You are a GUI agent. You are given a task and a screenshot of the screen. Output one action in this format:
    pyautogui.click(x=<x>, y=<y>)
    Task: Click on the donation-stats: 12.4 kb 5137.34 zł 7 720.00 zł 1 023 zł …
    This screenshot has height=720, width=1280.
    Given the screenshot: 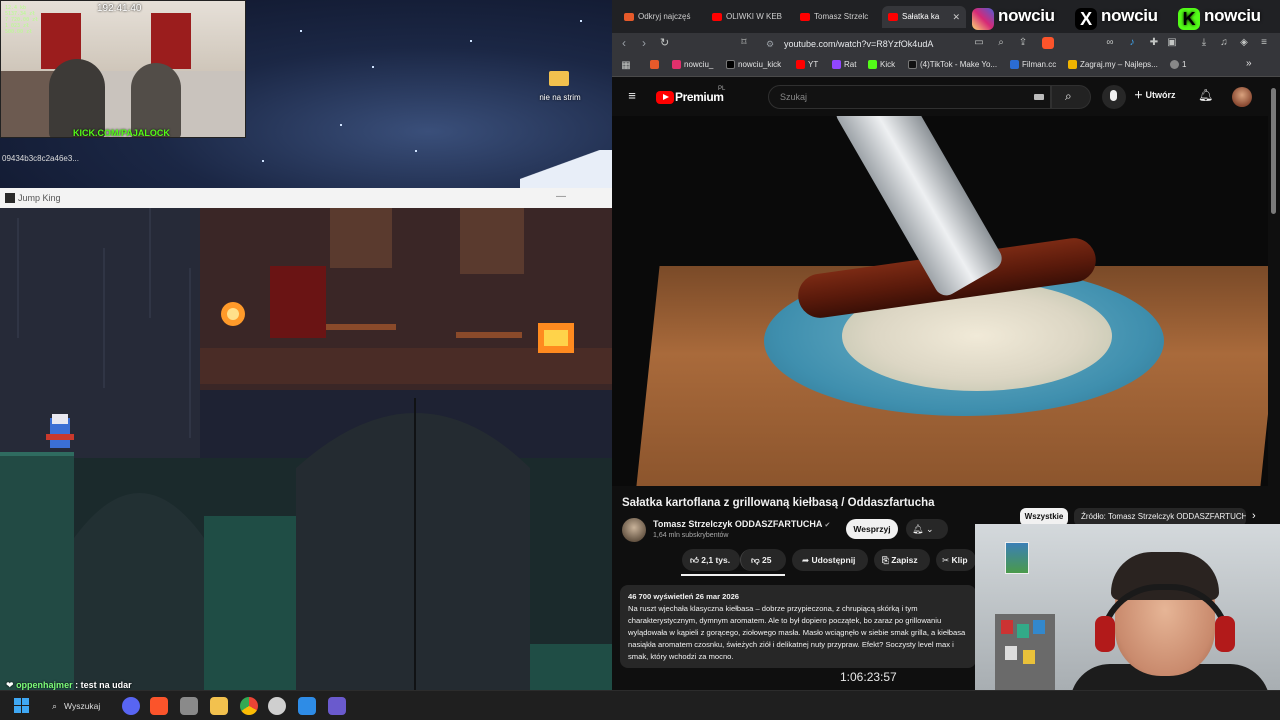 What is the action you would take?
    pyautogui.click(x=22, y=20)
    